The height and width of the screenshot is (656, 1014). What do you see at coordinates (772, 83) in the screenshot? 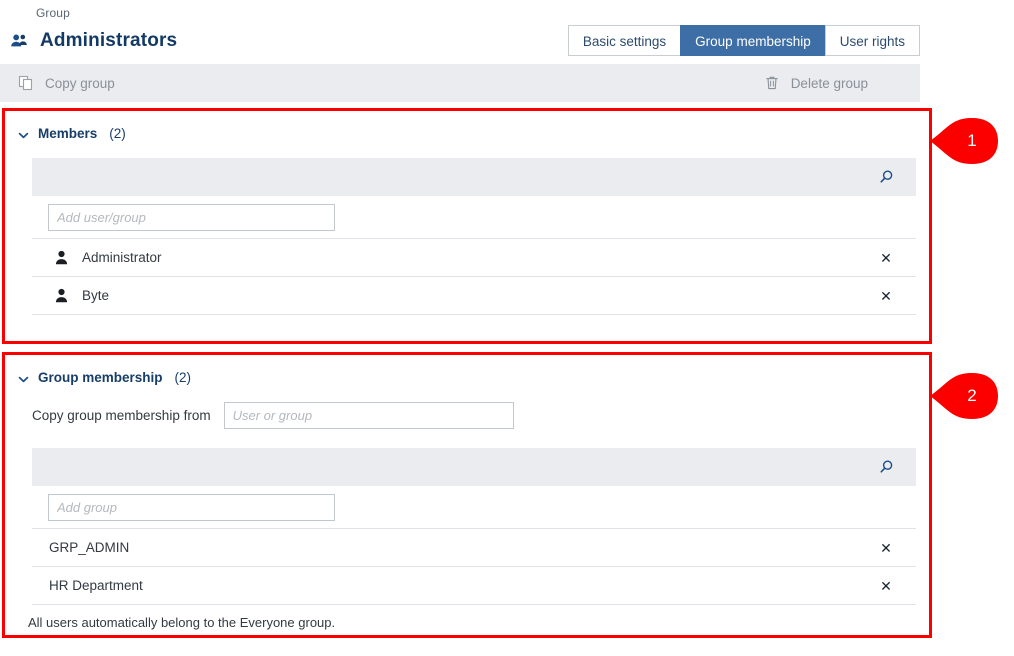
I see `trash-icon` at bounding box center [772, 83].